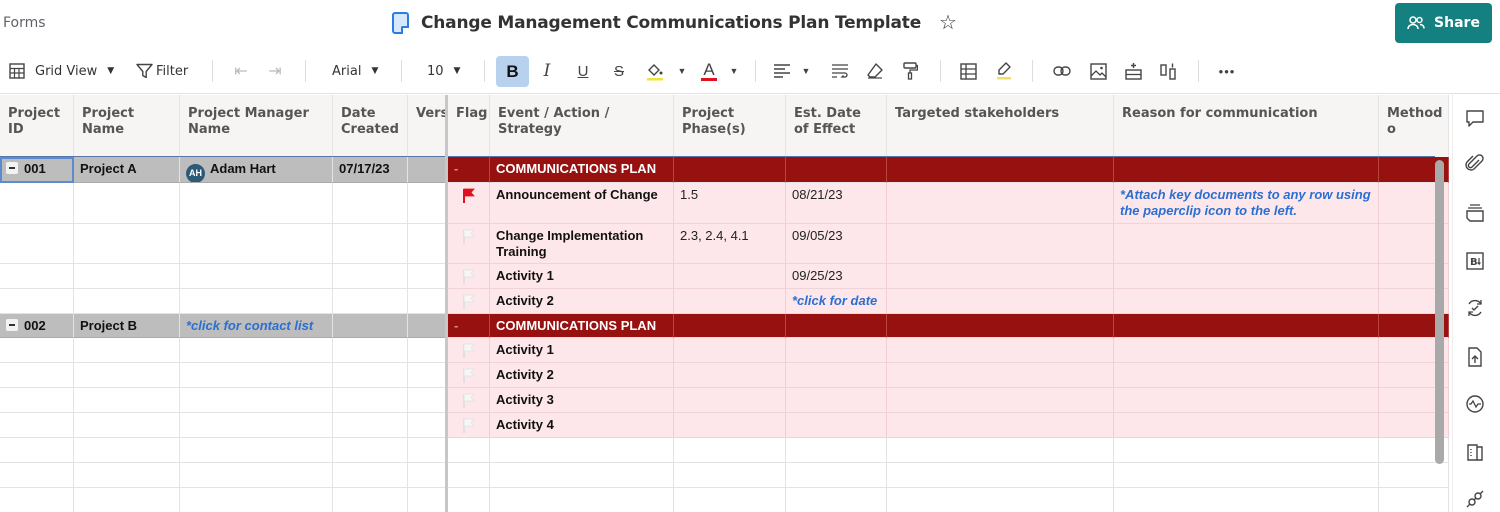 Image resolution: width=1500 pixels, height=512 pixels. What do you see at coordinates (840, 71) in the screenshot?
I see `wrap-text-icon` at bounding box center [840, 71].